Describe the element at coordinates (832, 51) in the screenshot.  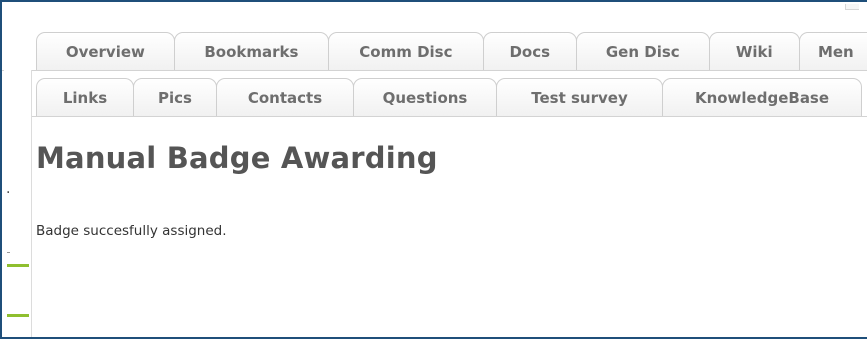
I see `tab-members: Men` at that location.